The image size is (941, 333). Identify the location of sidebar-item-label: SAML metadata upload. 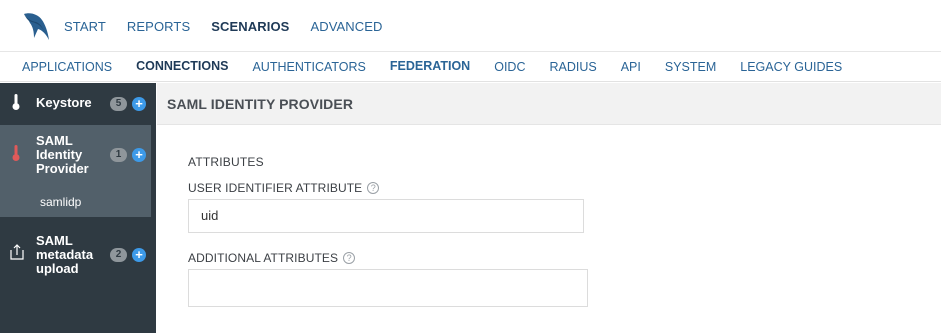
(65, 254).